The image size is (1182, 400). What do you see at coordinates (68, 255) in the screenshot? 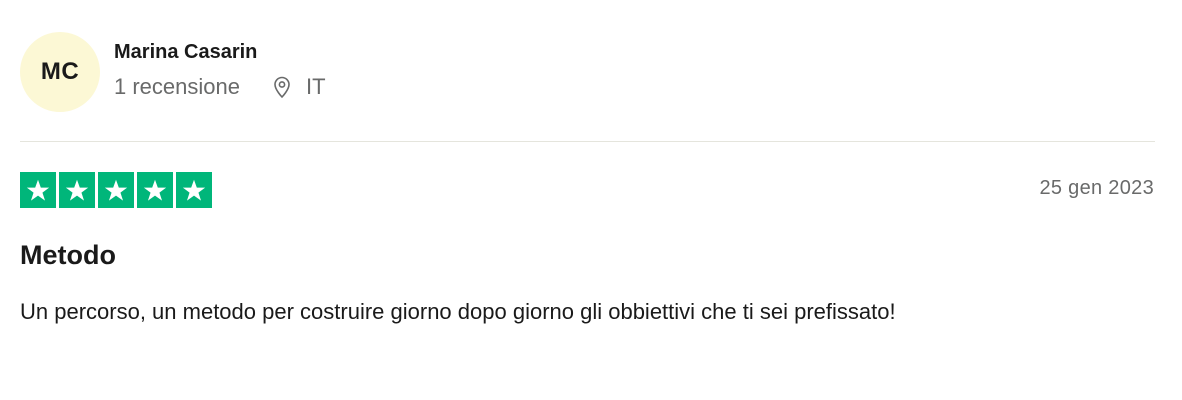
I see `review-title: Metodo` at bounding box center [68, 255].